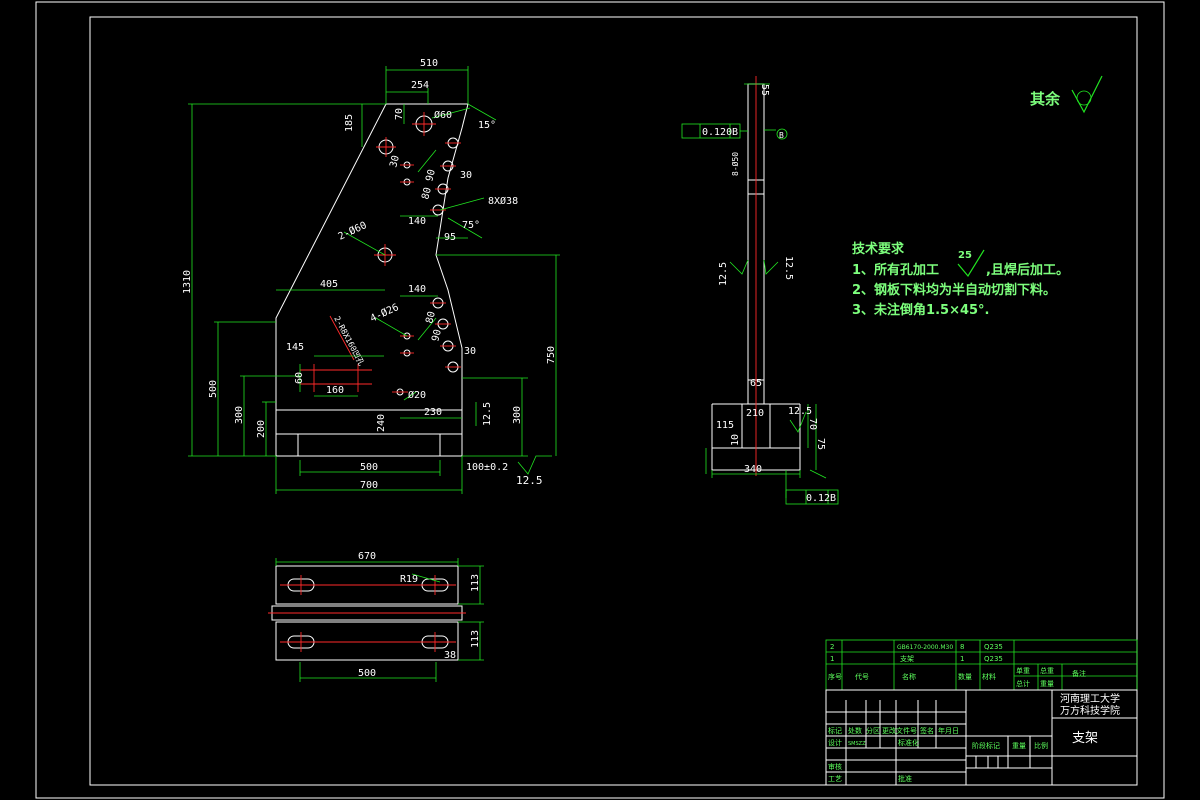 The height and width of the screenshot is (800, 1200). I want to click on dim-200: 200, so click(261, 429).